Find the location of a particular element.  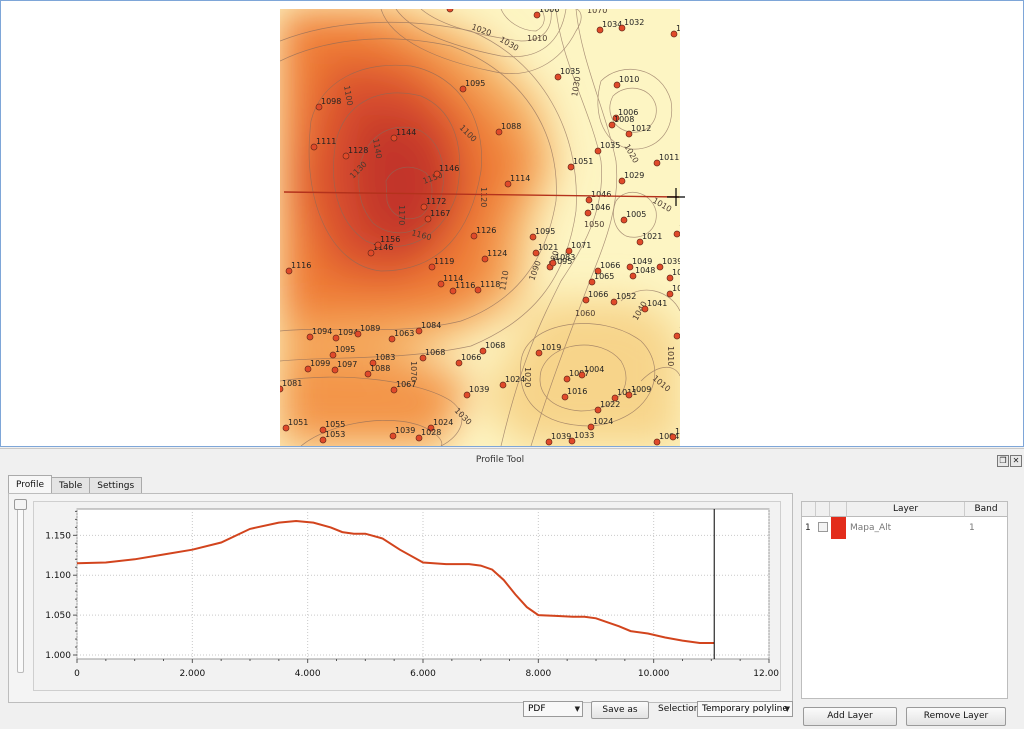

tab-profile: Profile is located at coordinates (30, 484).